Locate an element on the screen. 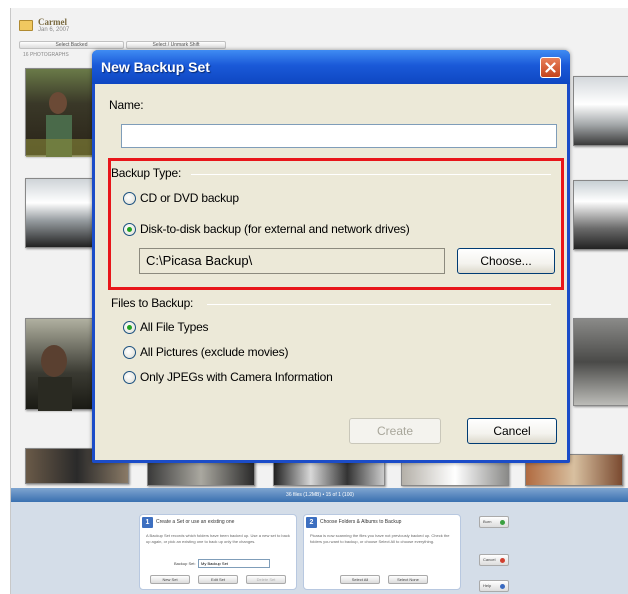 The image size is (628, 594). burn-label: Burn is located at coordinates (487, 521).